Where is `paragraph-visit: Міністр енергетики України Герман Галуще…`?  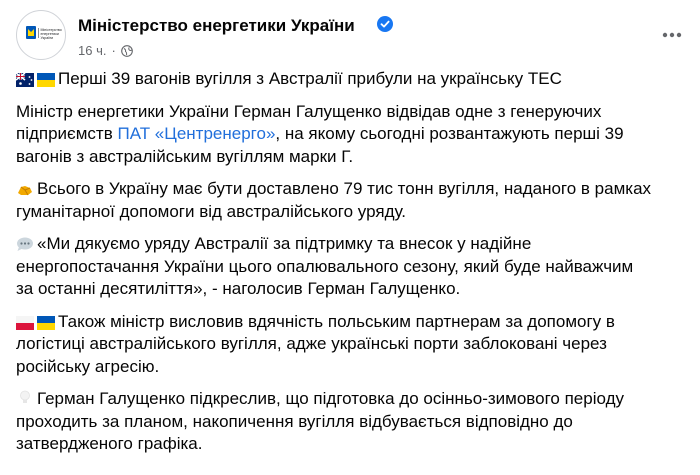
paragraph-visit: Міністр енергетики України Герман Галуще… is located at coordinates (351, 135).